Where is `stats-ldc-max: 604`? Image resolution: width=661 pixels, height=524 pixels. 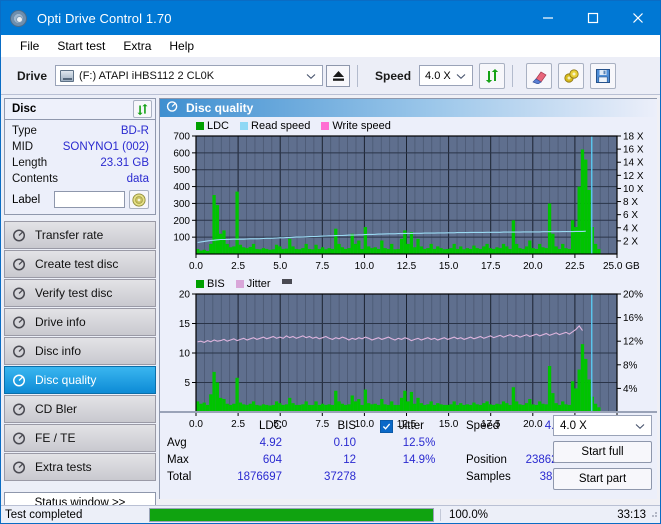
stats-ldc-max: 604 is located at coordinates (272, 460).